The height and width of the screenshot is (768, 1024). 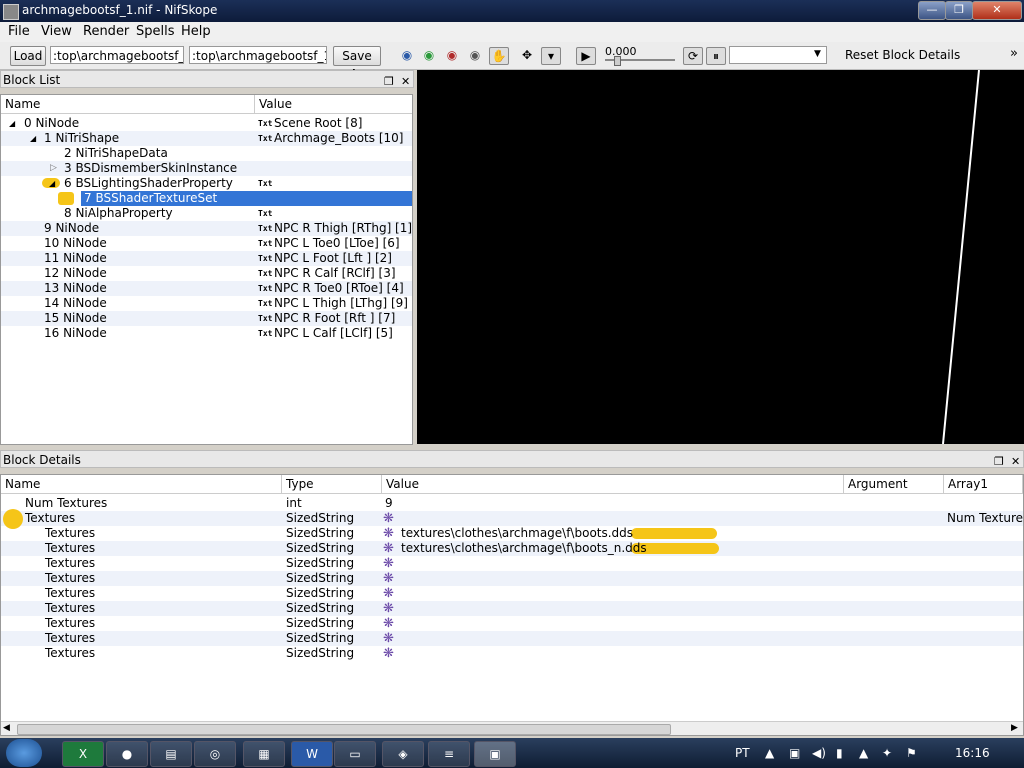 What do you see at coordinates (911, 753) in the screenshot?
I see `flag-icon: ⚑` at bounding box center [911, 753].